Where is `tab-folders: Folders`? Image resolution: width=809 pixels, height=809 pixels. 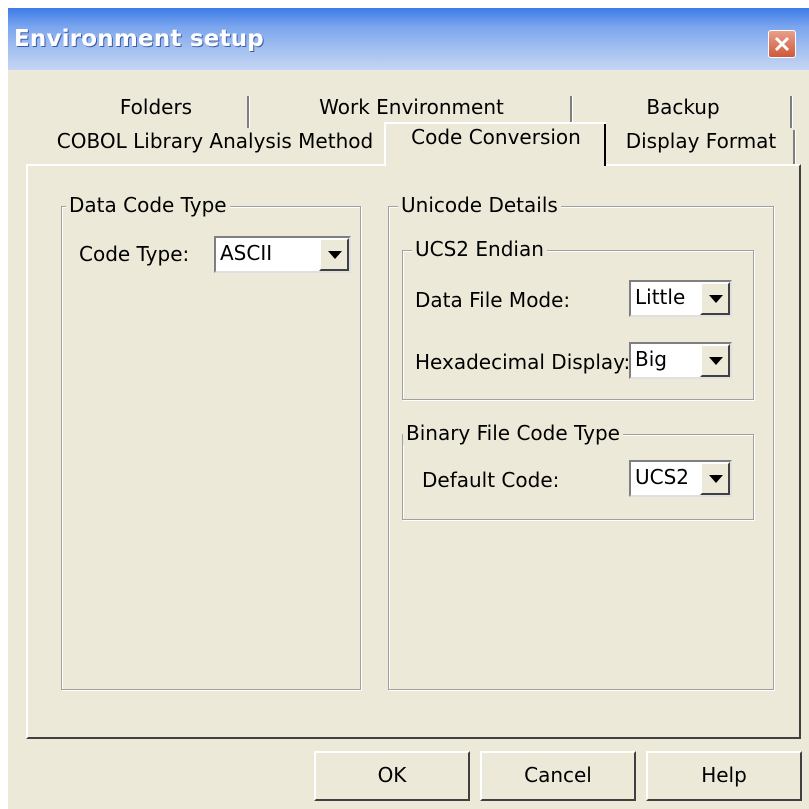 tab-folders: Folders is located at coordinates (156, 111).